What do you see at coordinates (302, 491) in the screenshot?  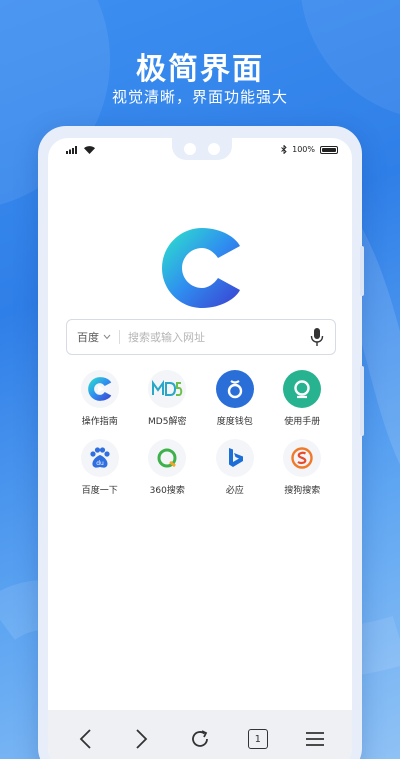 I see `shortcut-label: 搜狗搜索` at bounding box center [302, 491].